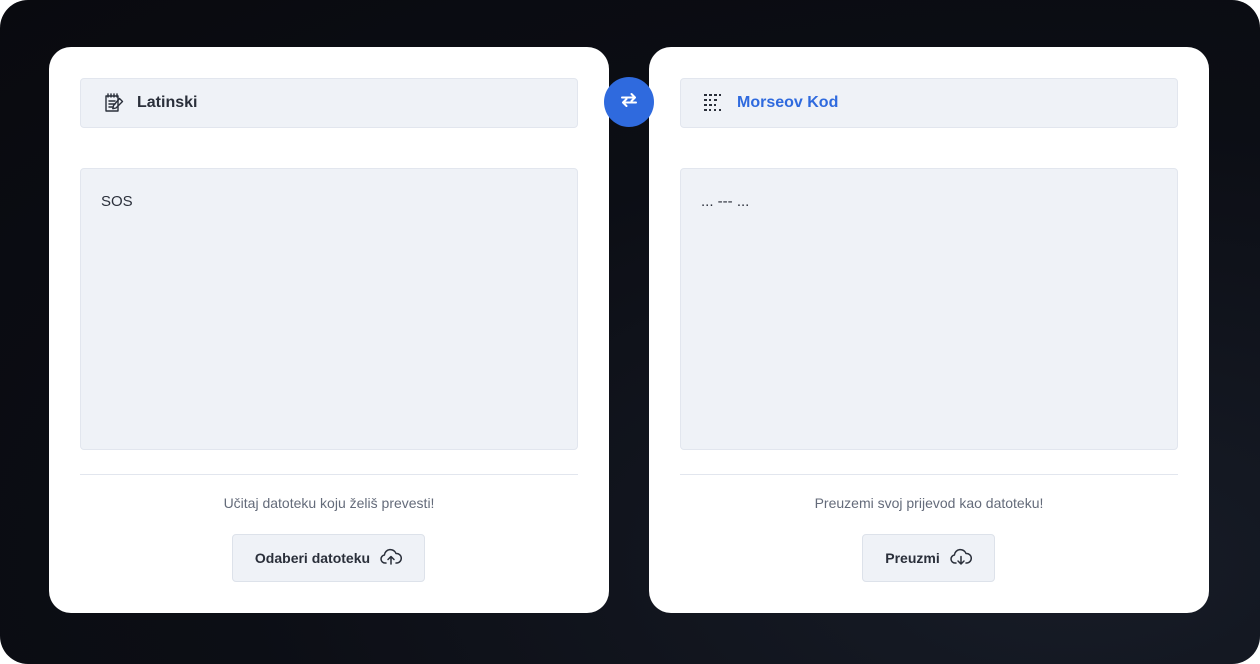  Describe the element at coordinates (329, 103) in the screenshot. I see `source-language-selector: Latinski` at that location.